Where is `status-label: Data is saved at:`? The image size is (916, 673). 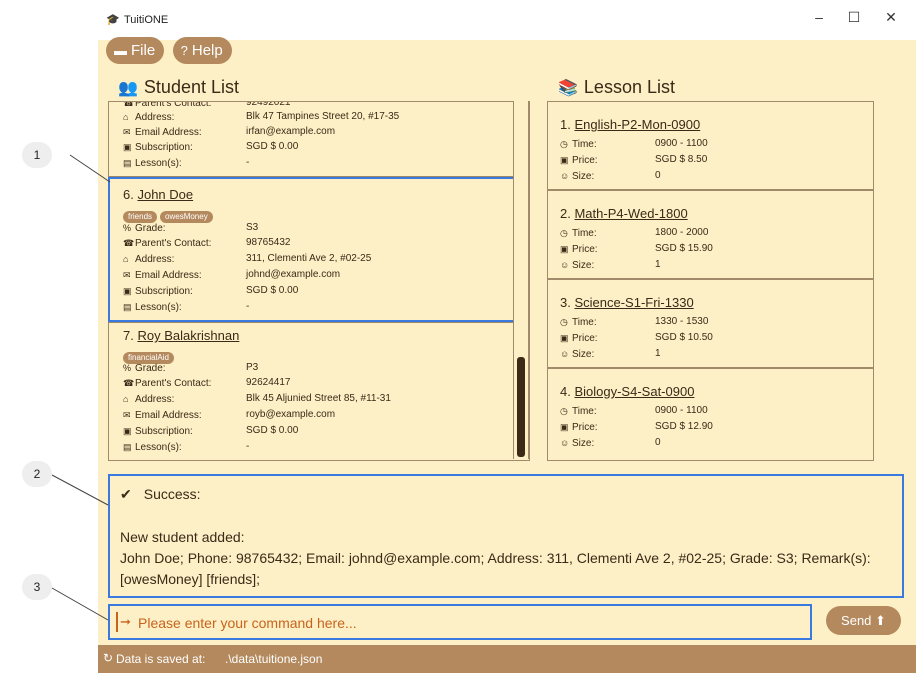 status-label: Data is saved at: is located at coordinates (161, 659).